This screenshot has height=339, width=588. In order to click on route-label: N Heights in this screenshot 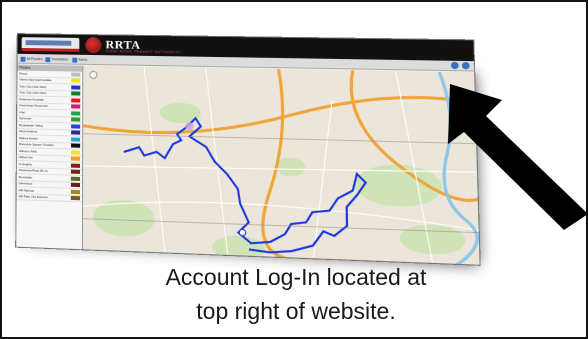, I will do `click(25, 164)`.